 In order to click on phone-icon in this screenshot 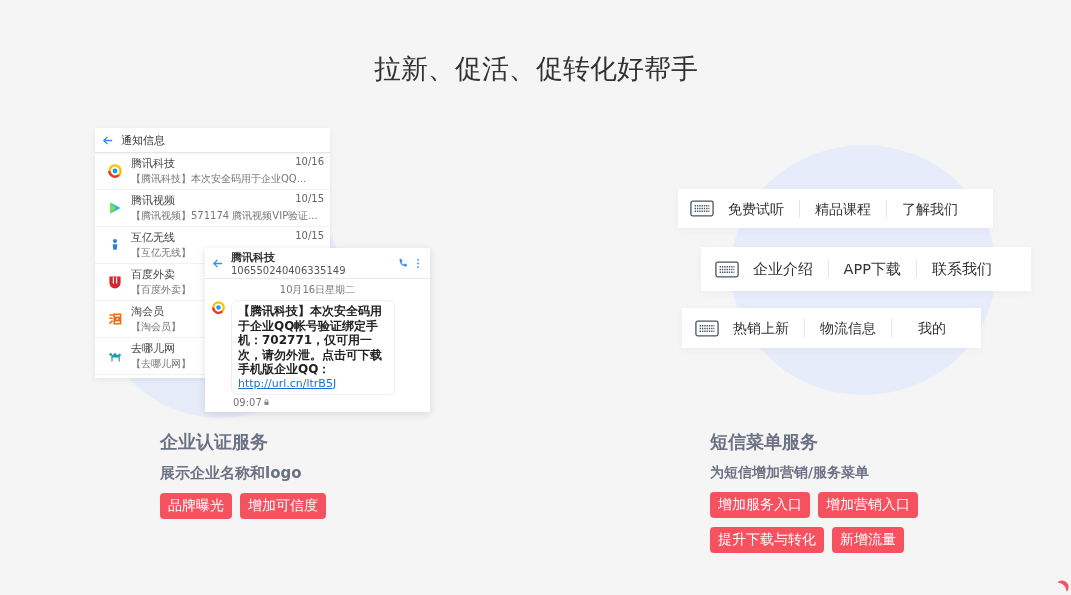, I will do `click(403, 263)`.